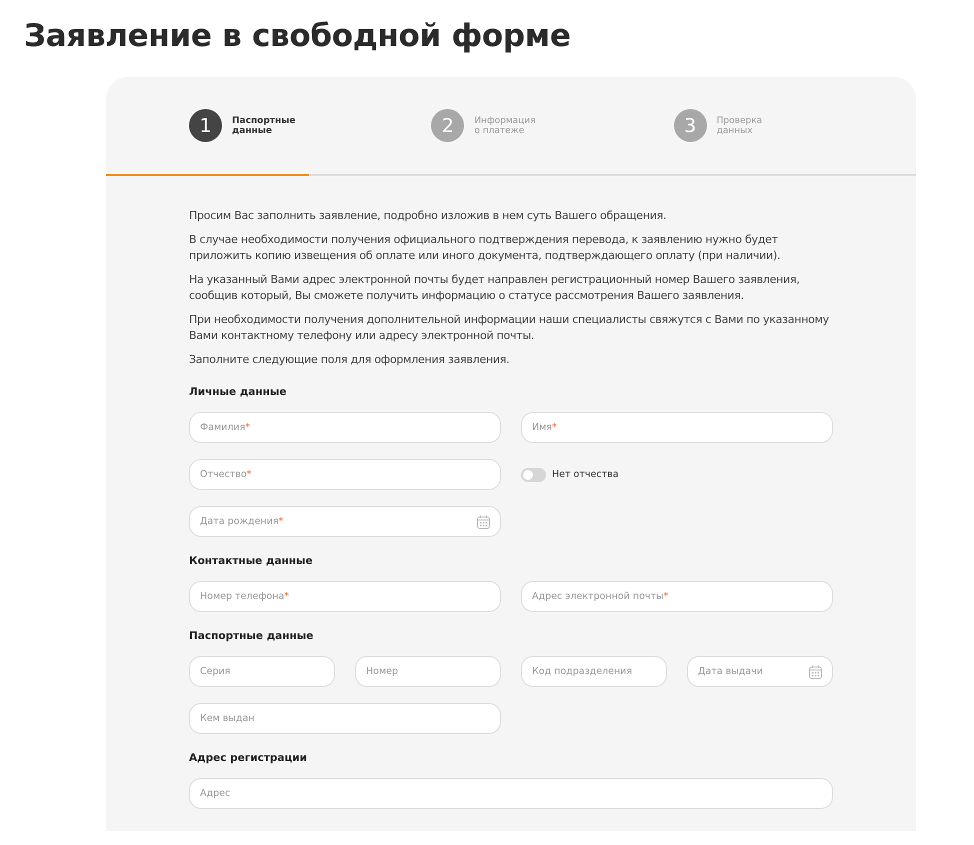  Describe the element at coordinates (251, 636) in the screenshot. I see `section-heading: Паспортные данные` at that location.